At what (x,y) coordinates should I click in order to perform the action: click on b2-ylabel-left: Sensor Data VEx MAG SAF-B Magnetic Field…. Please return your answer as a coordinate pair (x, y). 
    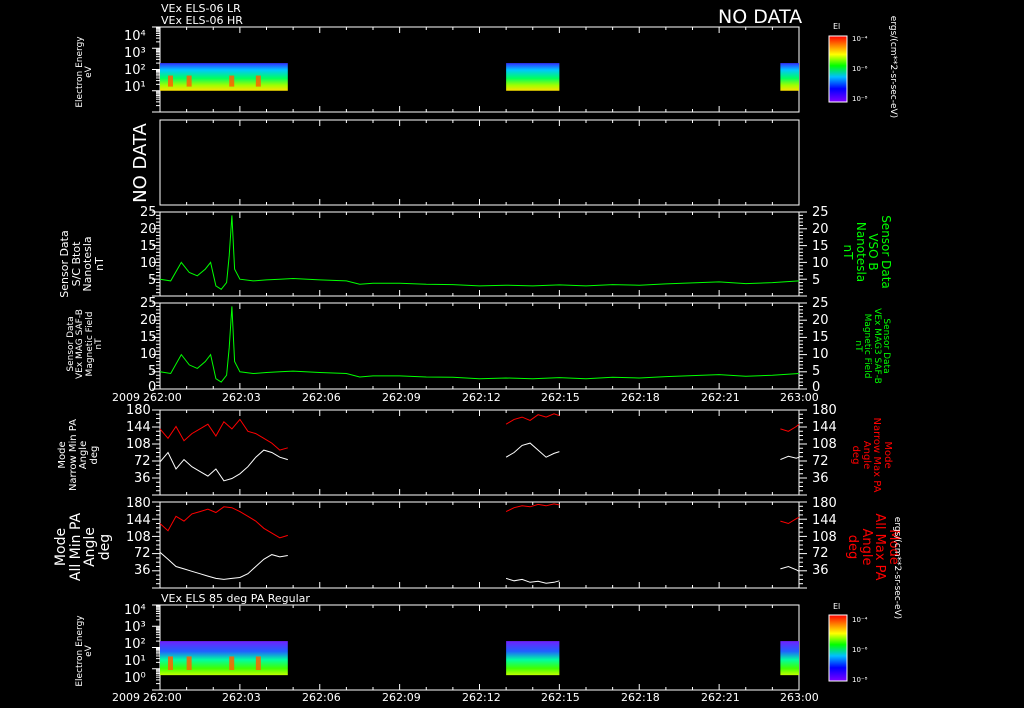
    Looking at the image, I should click on (85, 344).